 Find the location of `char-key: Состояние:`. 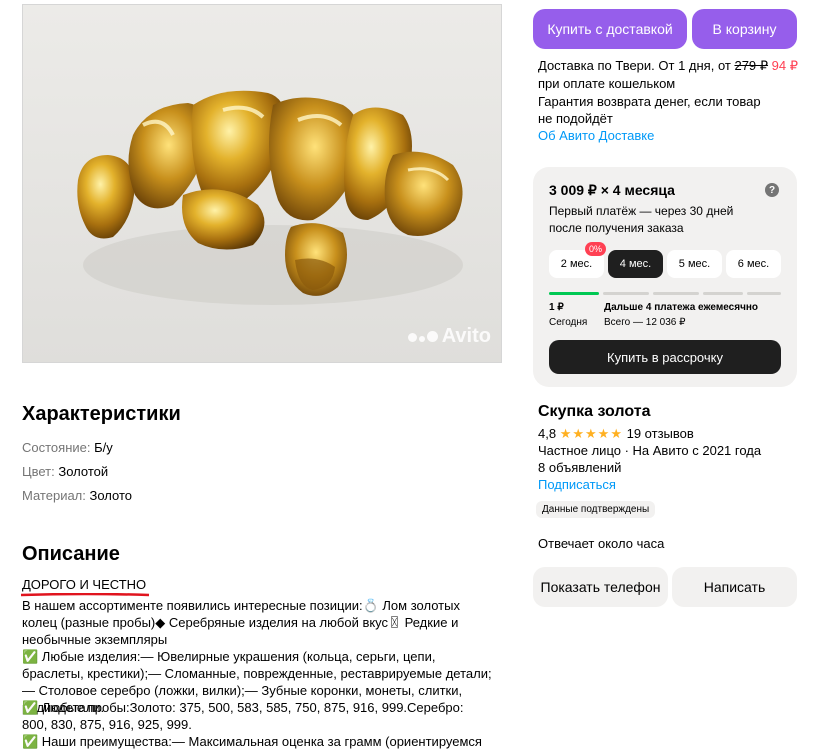

char-key: Состояние: is located at coordinates (56, 447).